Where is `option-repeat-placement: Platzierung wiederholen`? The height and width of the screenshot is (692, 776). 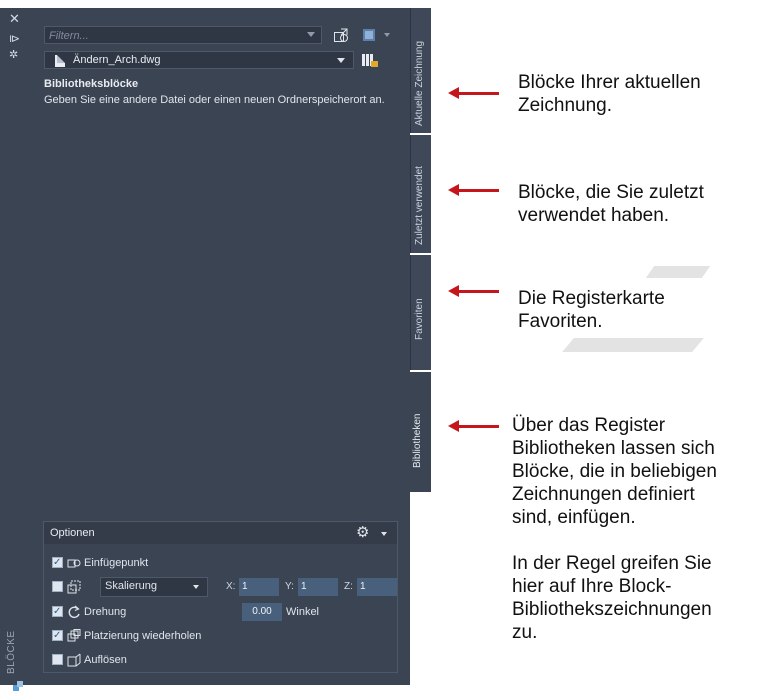 option-repeat-placement: Platzierung wiederholen is located at coordinates (202, 636).